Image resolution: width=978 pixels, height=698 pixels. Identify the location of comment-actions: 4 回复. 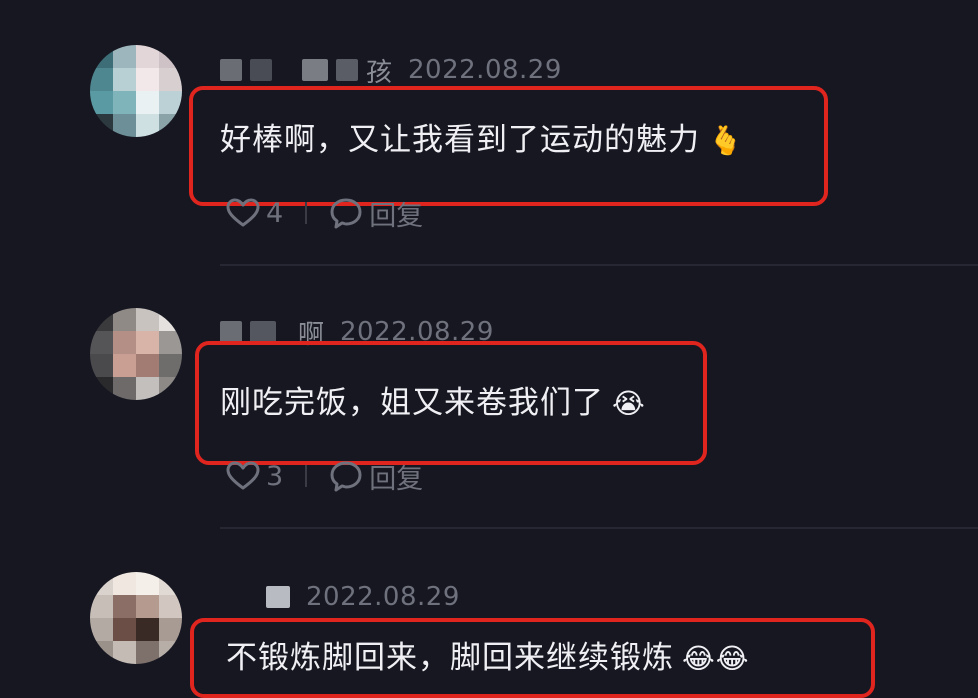
(324, 213).